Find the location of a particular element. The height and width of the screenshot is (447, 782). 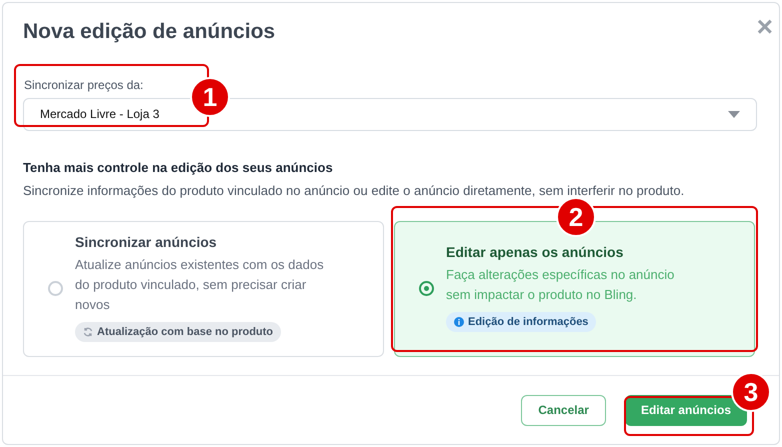

option-title: Sincronizar anúncios is located at coordinates (146, 242).